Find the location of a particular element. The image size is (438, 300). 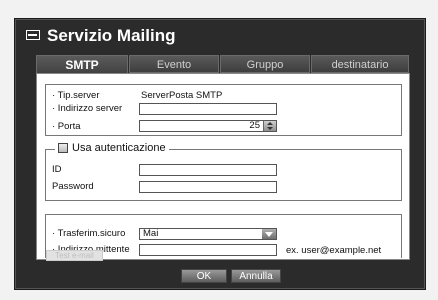

title-bar: Servizio Mailing is located at coordinates (220, 36).